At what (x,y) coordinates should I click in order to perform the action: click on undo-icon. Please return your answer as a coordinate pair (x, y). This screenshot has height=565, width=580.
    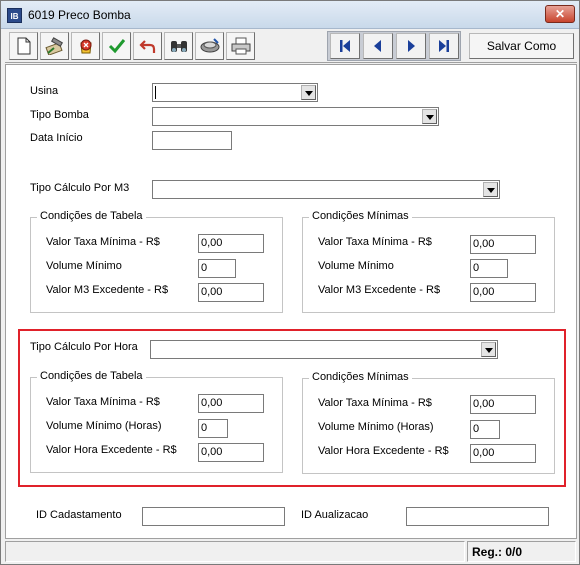
    Looking at the image, I should click on (146, 46).